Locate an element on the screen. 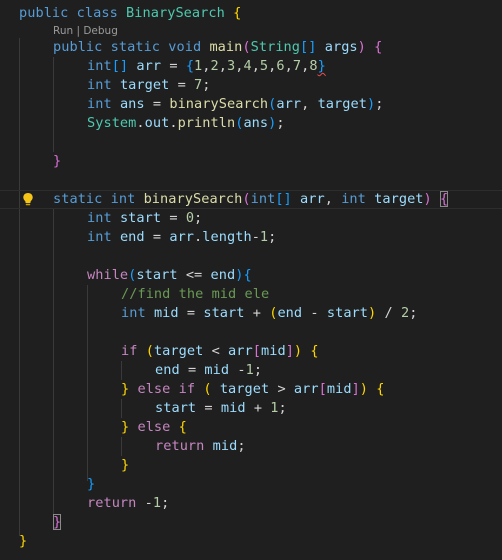 The height and width of the screenshot is (560, 502). codelens-run-debug: Run | Debug is located at coordinates (85, 31).